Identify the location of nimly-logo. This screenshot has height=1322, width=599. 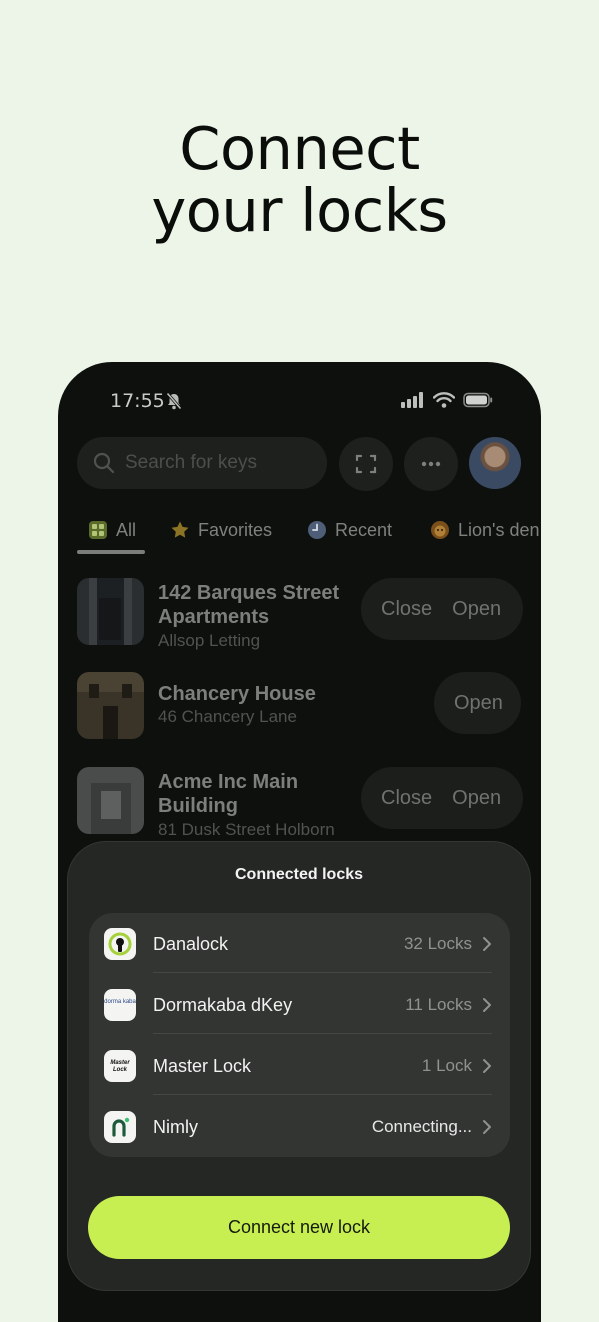
(120, 1127).